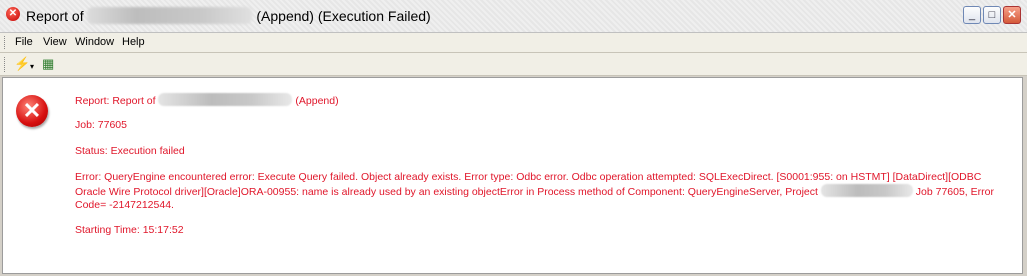  What do you see at coordinates (6, 64) in the screenshot?
I see `toolbar-grip` at bounding box center [6, 64].